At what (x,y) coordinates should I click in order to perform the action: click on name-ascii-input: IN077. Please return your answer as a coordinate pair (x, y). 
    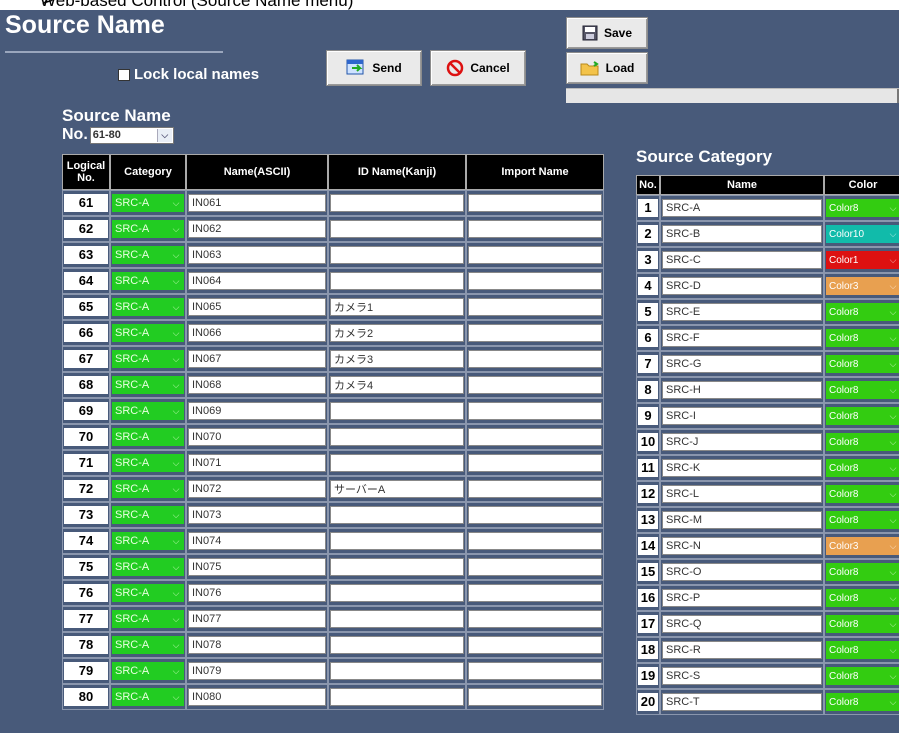
    Looking at the image, I should click on (257, 619).